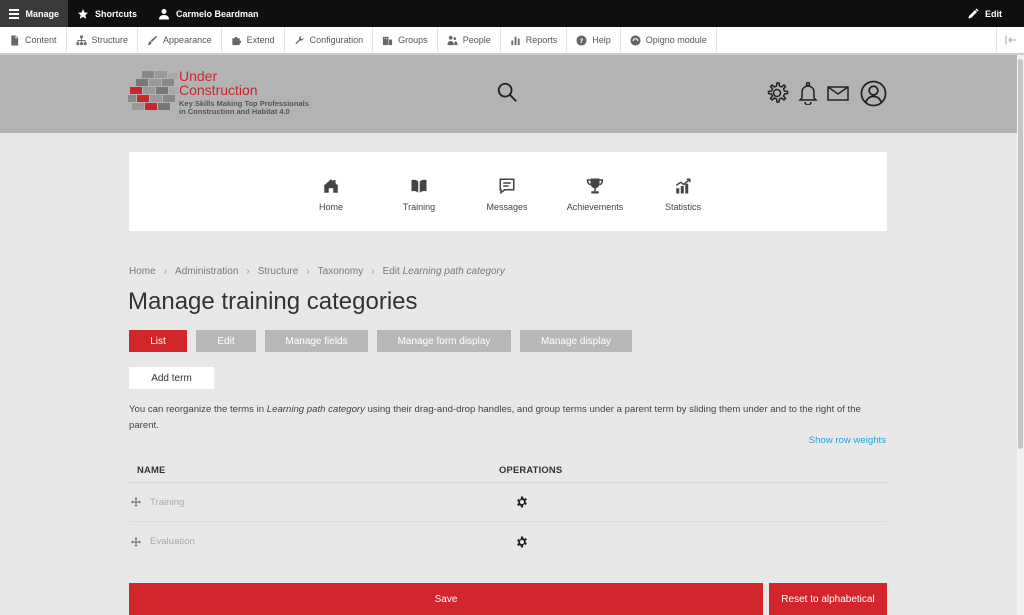 The image size is (1024, 615). What do you see at coordinates (226, 341) in the screenshot?
I see `tab-edit: Edit` at bounding box center [226, 341].